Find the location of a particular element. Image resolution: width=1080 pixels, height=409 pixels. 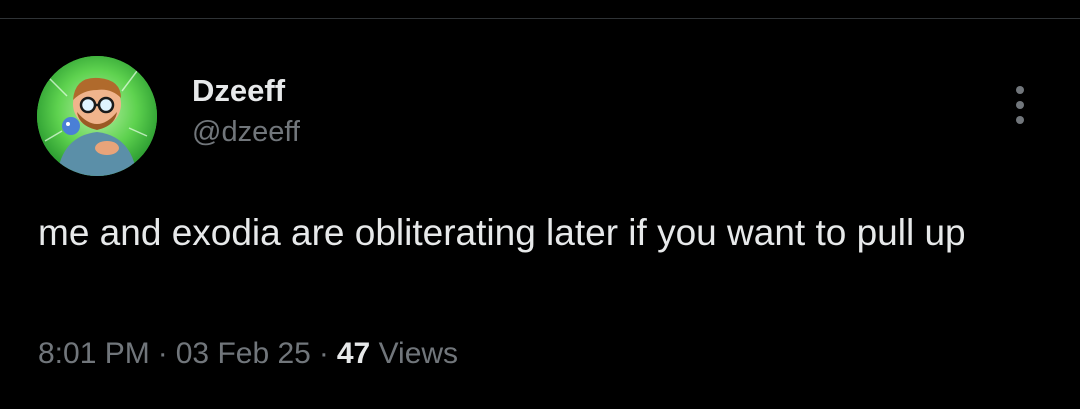

avatar is located at coordinates (97, 116).